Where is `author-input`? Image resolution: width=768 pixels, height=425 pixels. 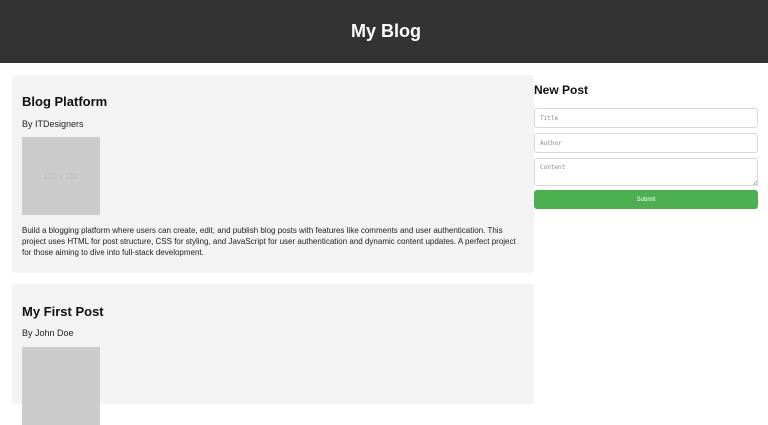
author-input is located at coordinates (646, 143).